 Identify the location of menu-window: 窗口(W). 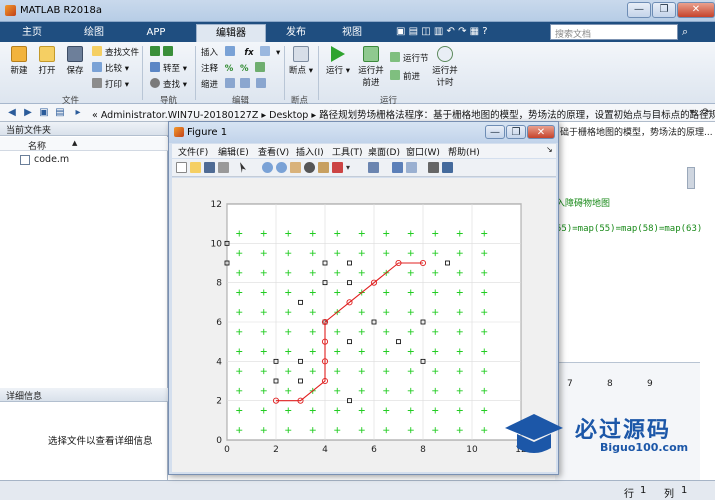
(423, 151).